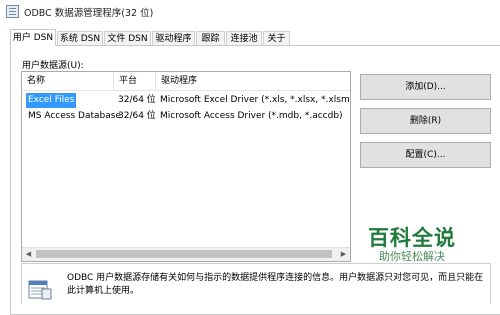 The width and height of the screenshot is (500, 315). Describe the element at coordinates (135, 81) in the screenshot. I see `column-header-platform: 平台` at that location.